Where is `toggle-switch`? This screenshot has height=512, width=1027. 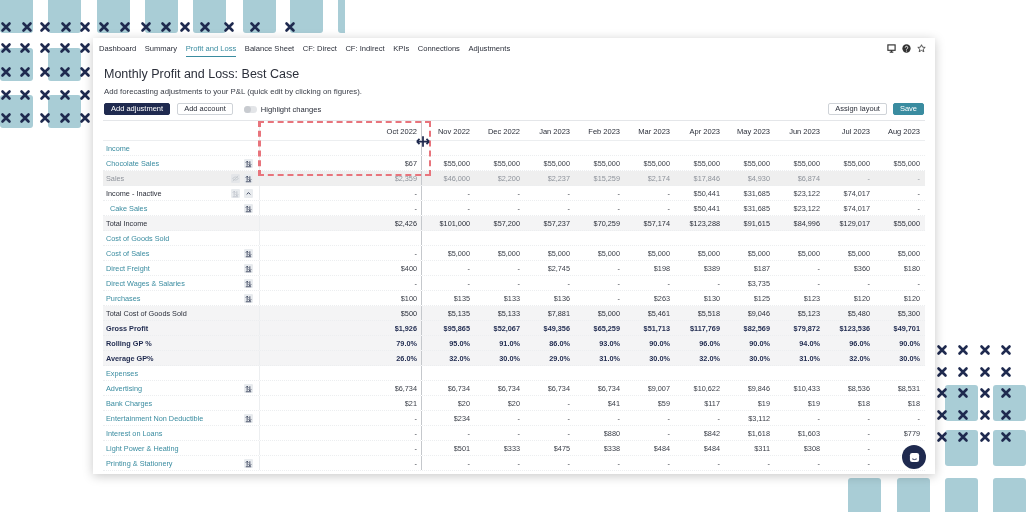 toggle-switch is located at coordinates (250, 109).